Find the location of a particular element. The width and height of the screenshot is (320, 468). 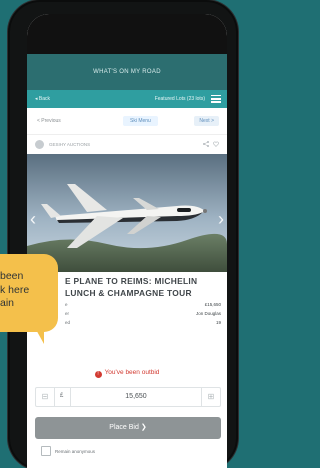

seller-name: GESIHY AUCTIONS is located at coordinates (70, 144).